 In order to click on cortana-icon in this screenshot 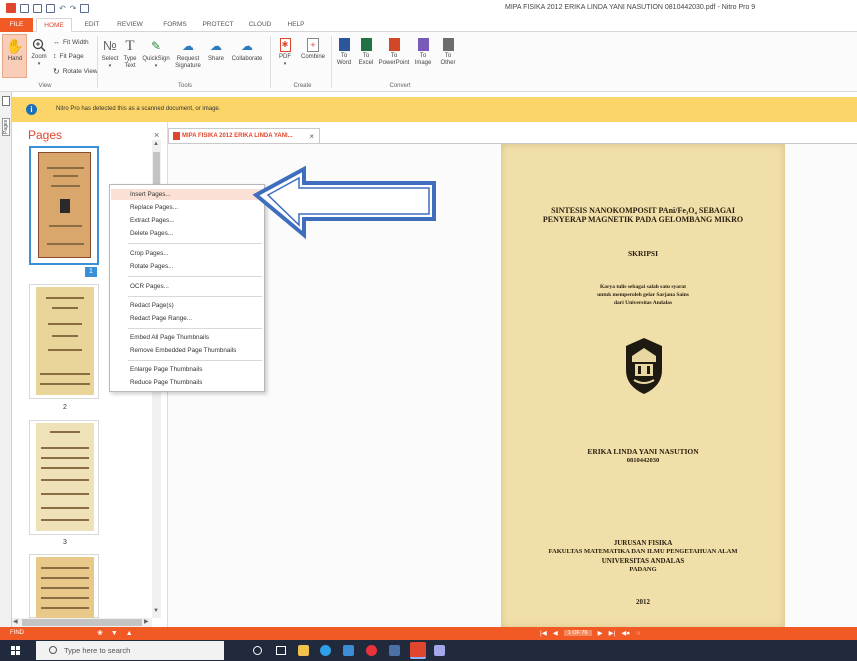, I will do `click(257, 650)`.